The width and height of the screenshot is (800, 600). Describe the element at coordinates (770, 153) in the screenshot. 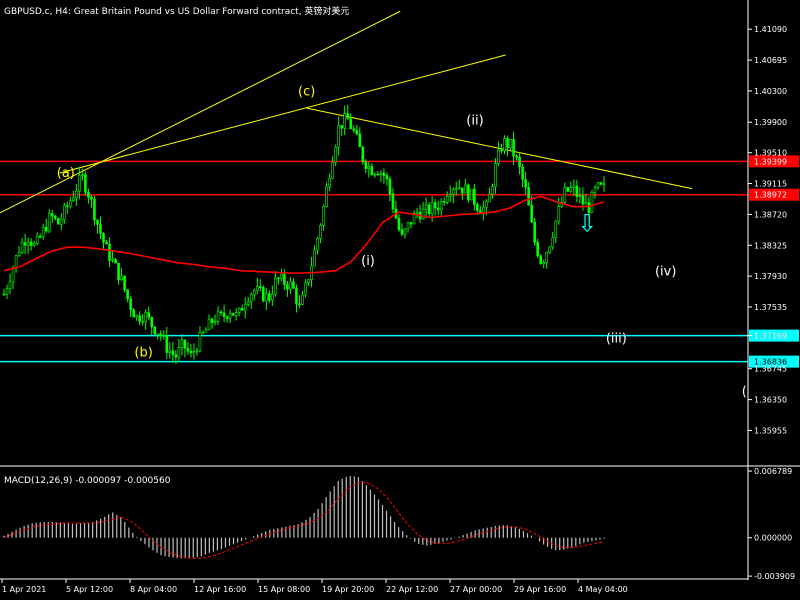

I see `y-tick-label: 1.39510` at that location.